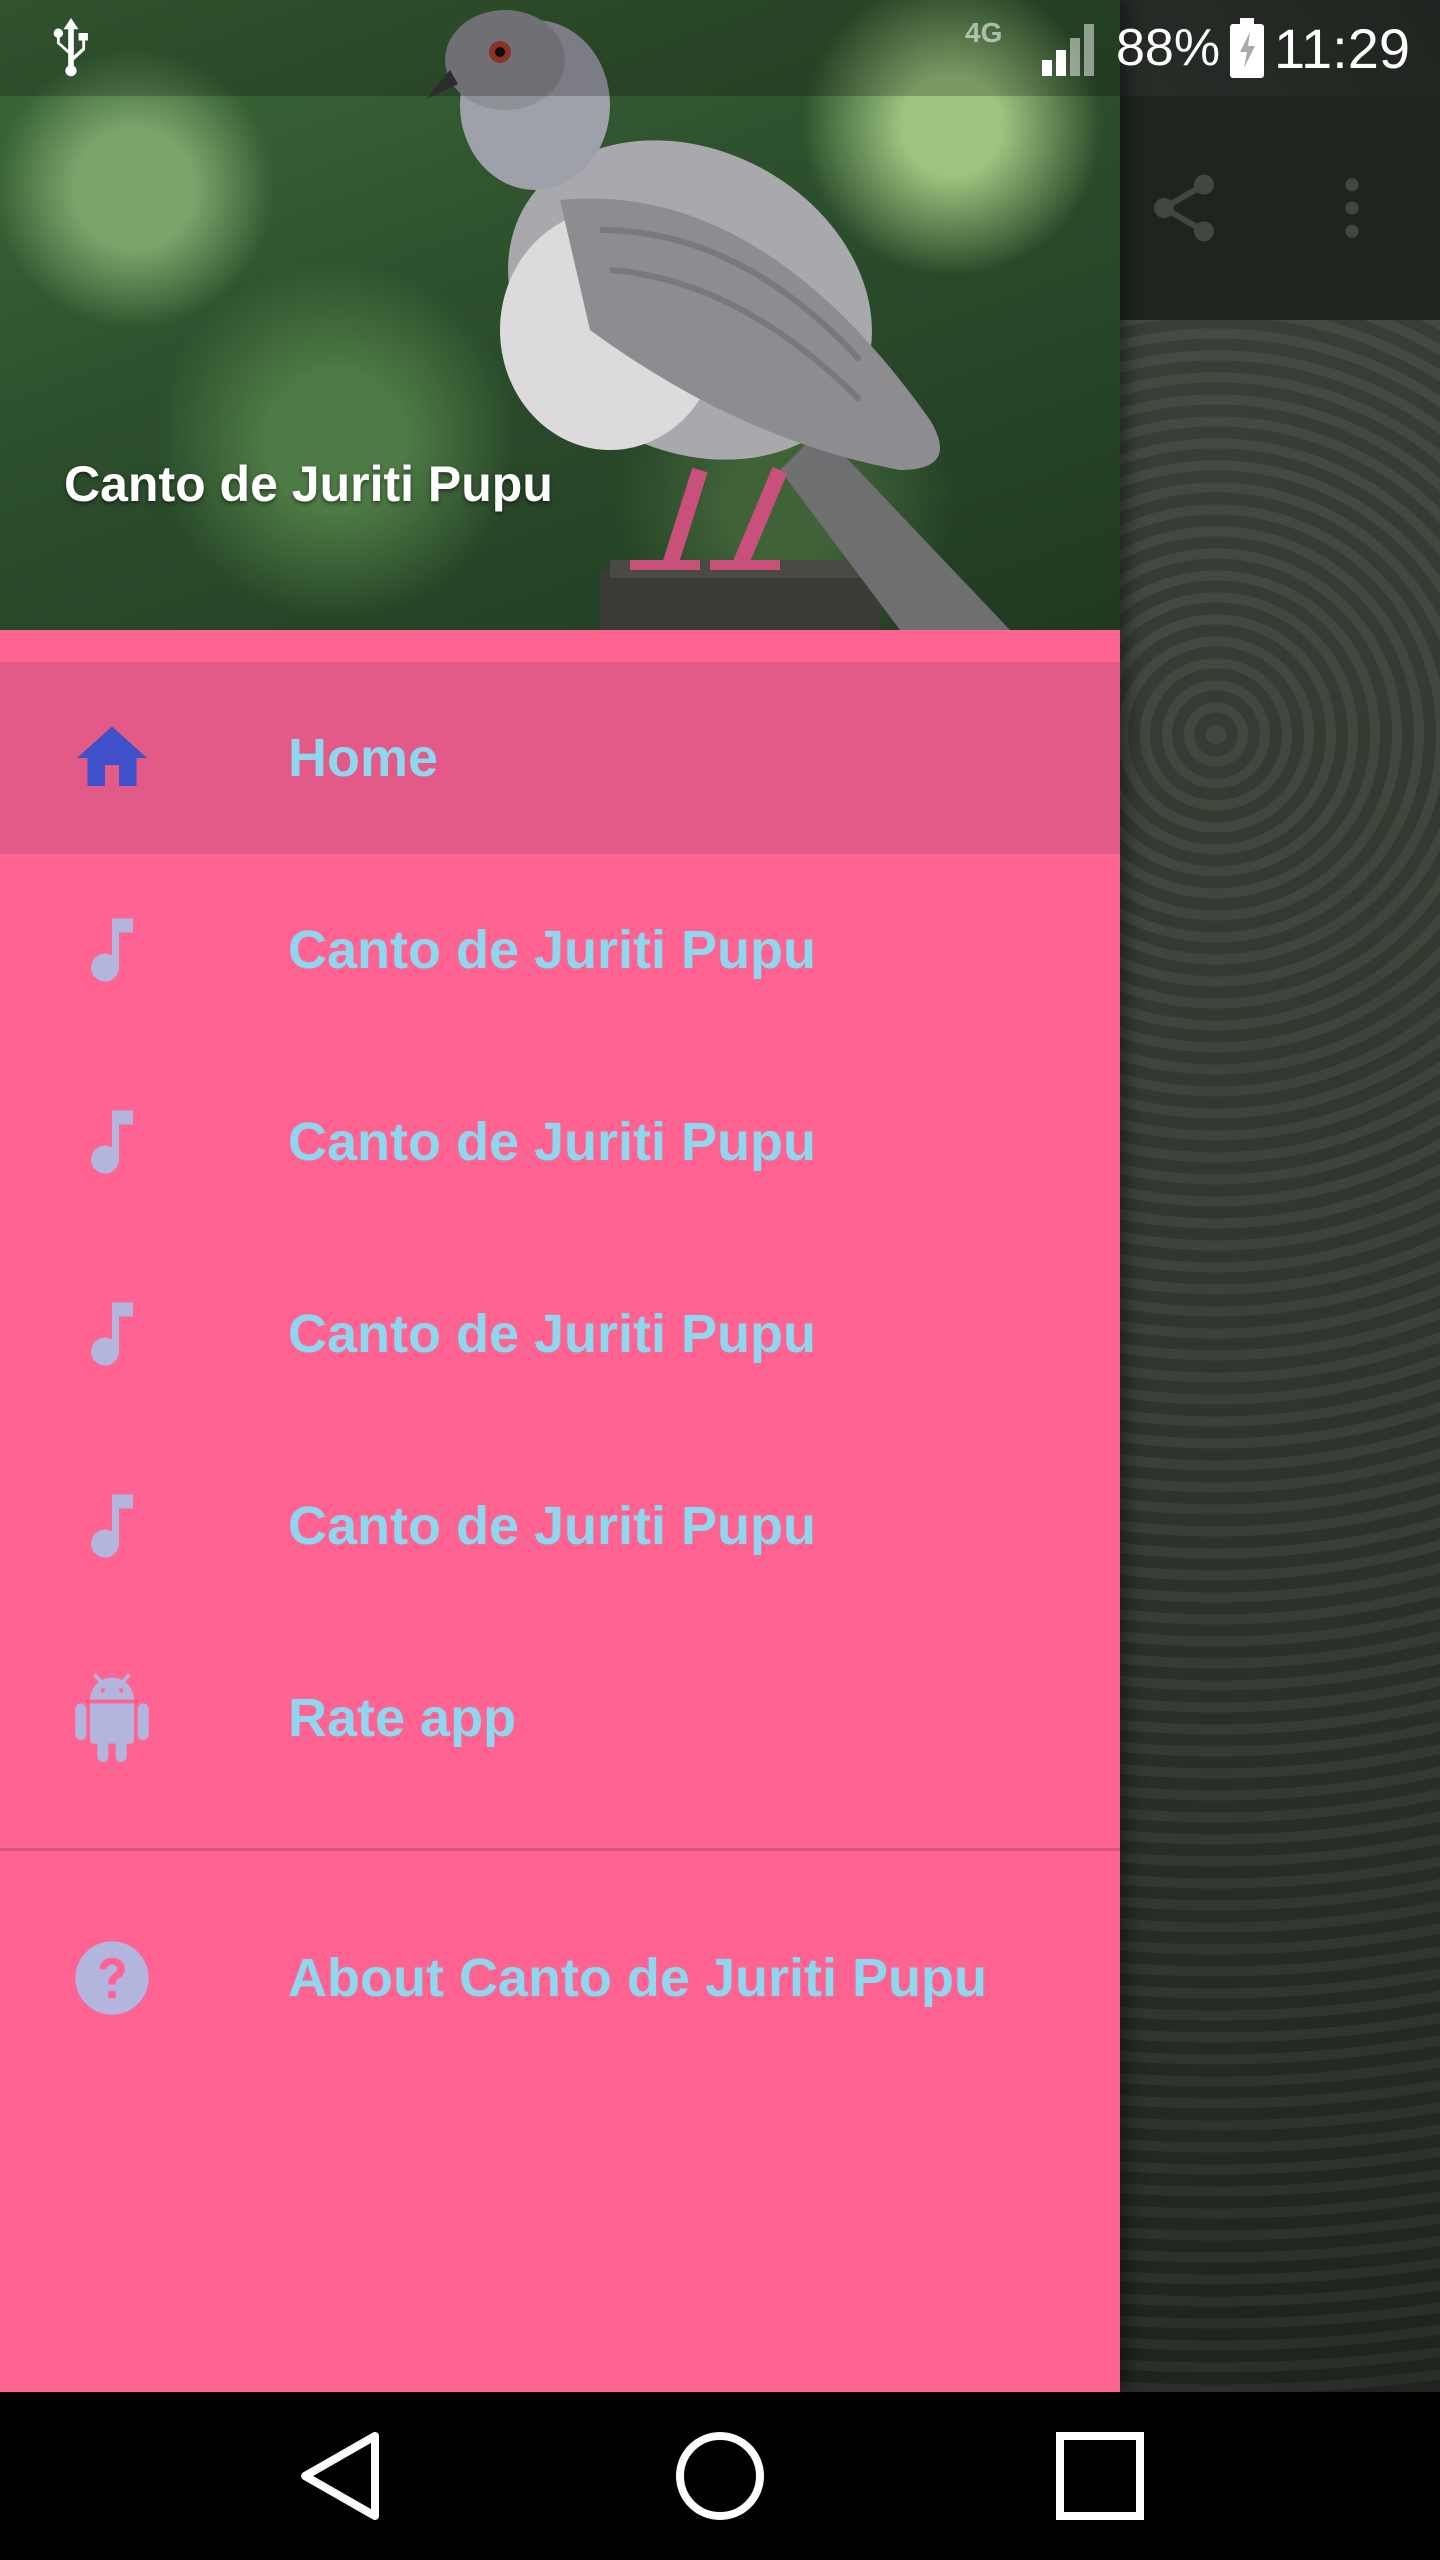  Describe the element at coordinates (720, 48) in the screenshot. I see `status-bar: 4G 88% 11:29` at that location.